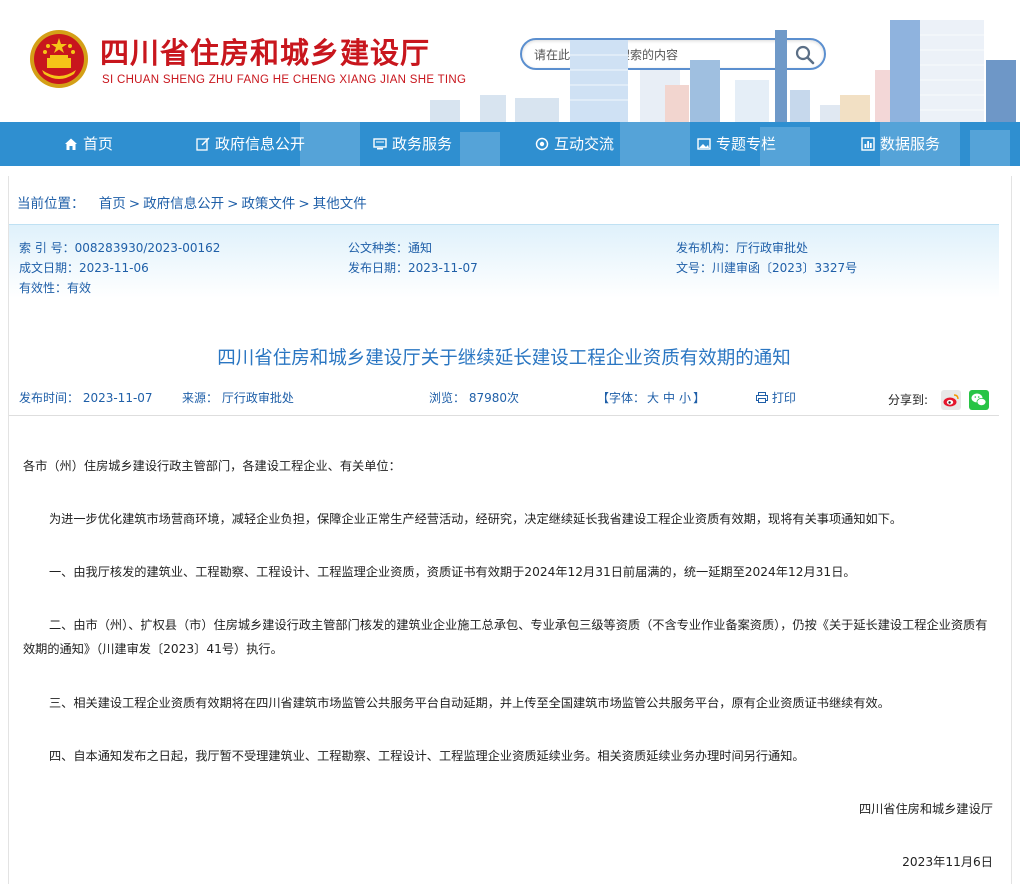  I want to click on nav-item-gov-service: 政务服务, so click(412, 144).